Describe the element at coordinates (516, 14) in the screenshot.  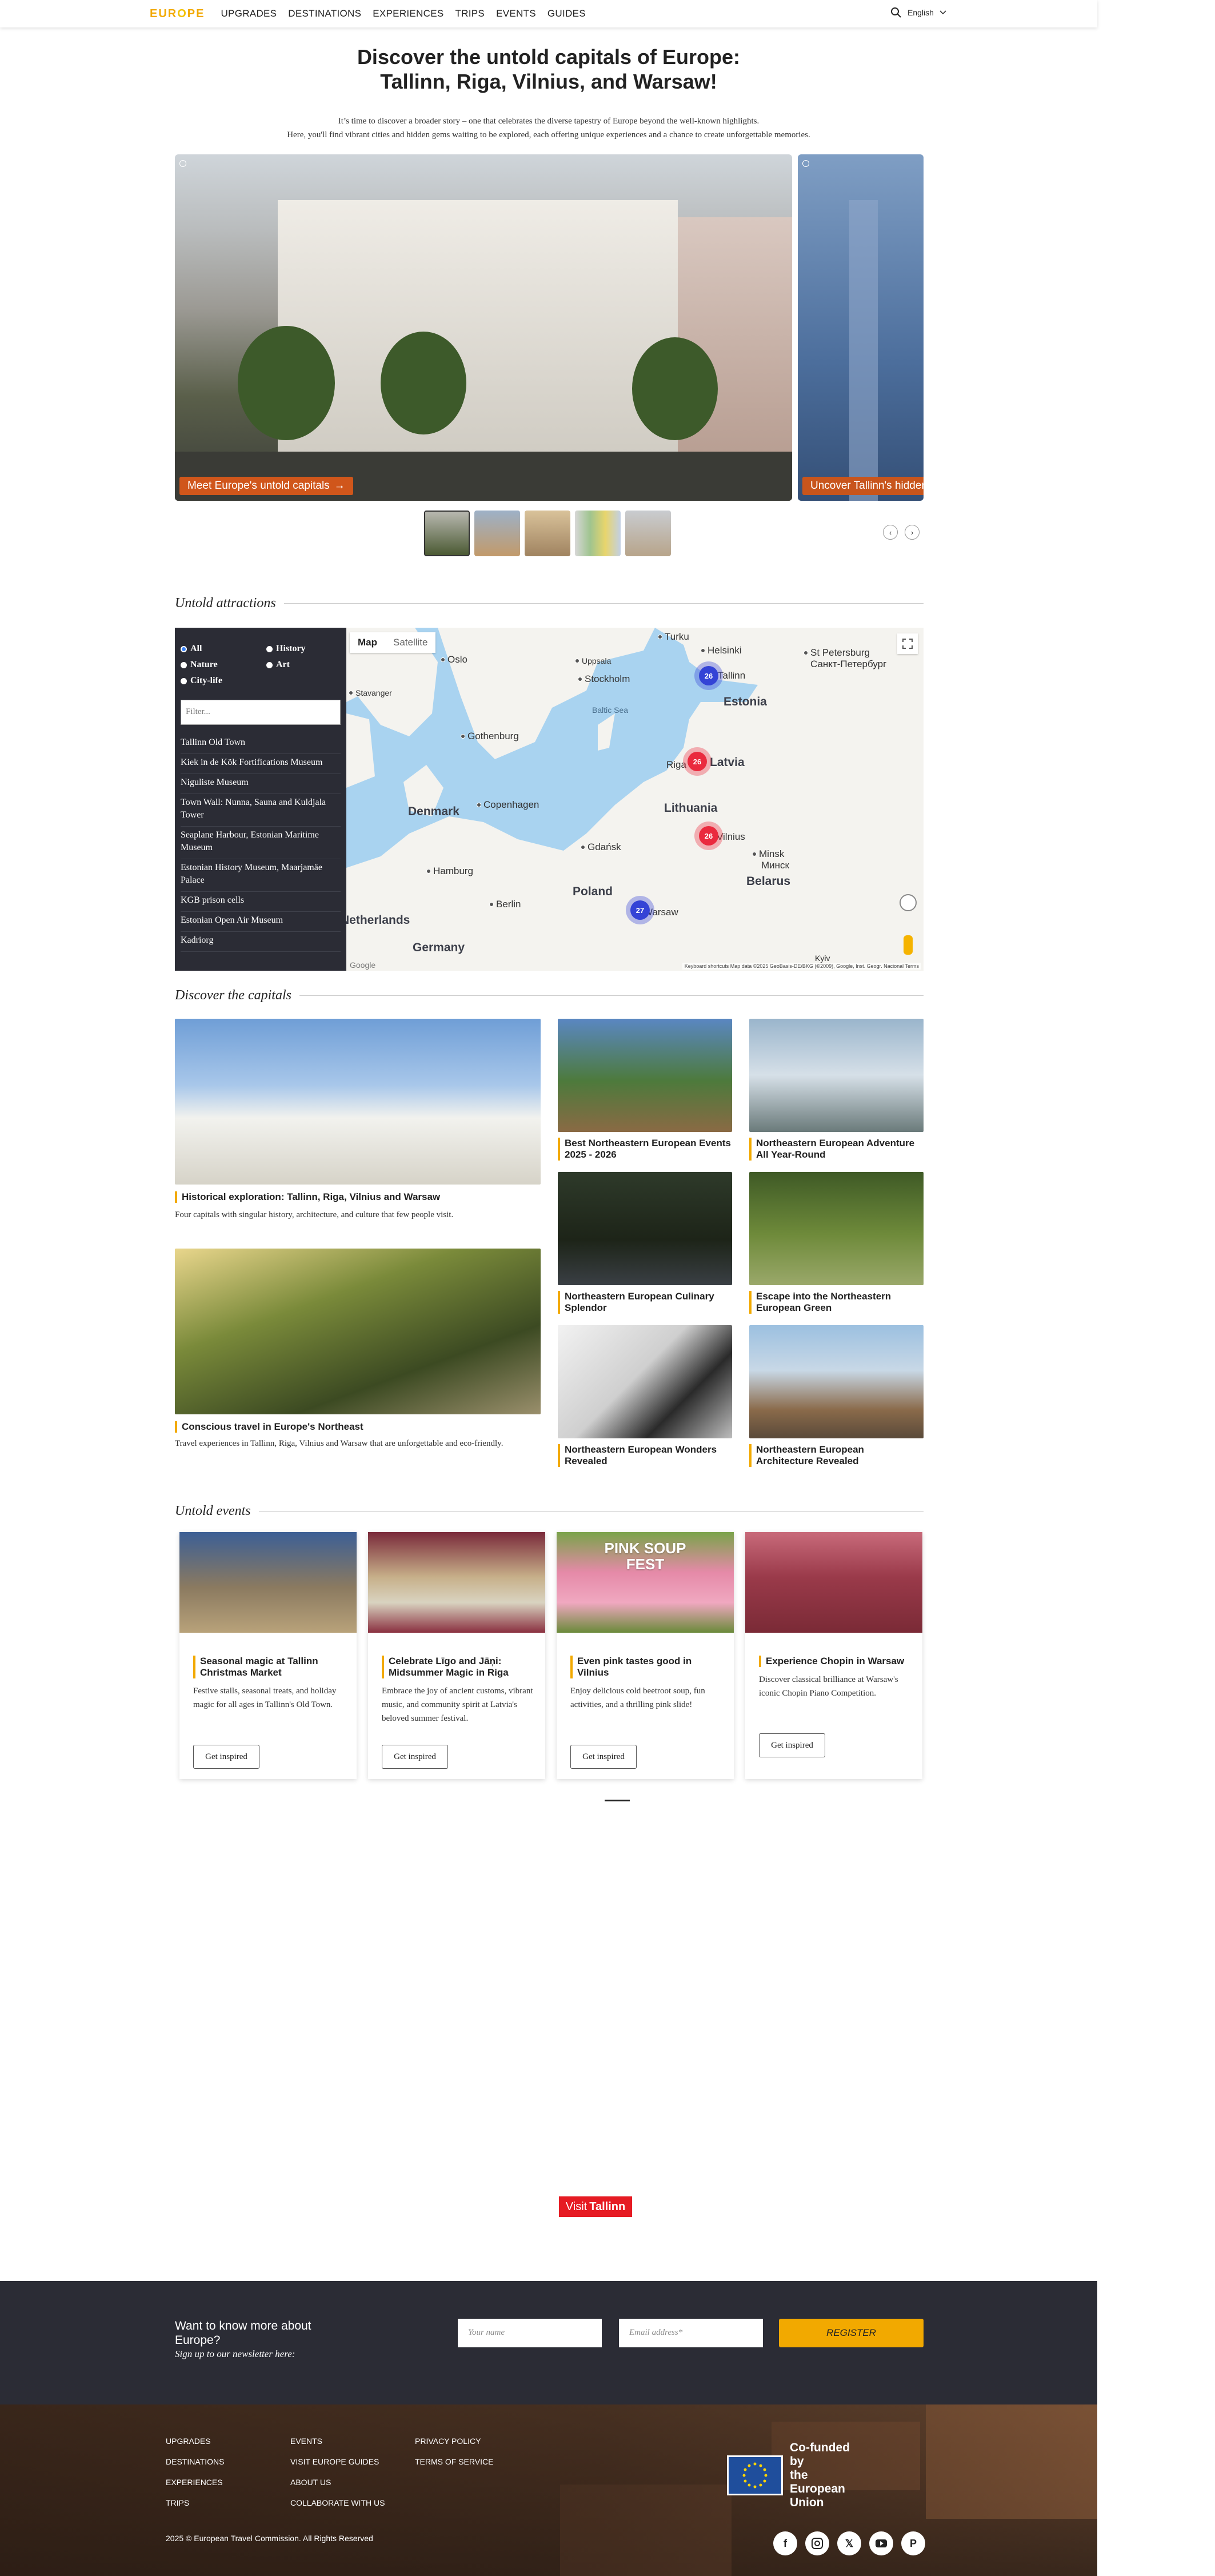
I see `nav-events: EVENTS` at that location.